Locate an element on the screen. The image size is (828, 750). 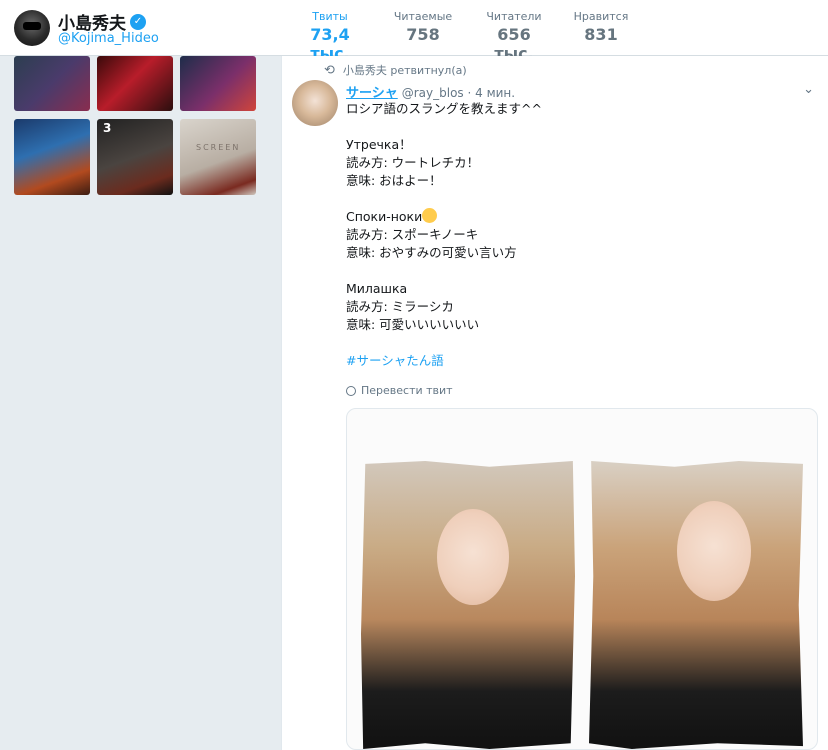
stat-likes: Нравится 831 is located at coordinates (601, 27).